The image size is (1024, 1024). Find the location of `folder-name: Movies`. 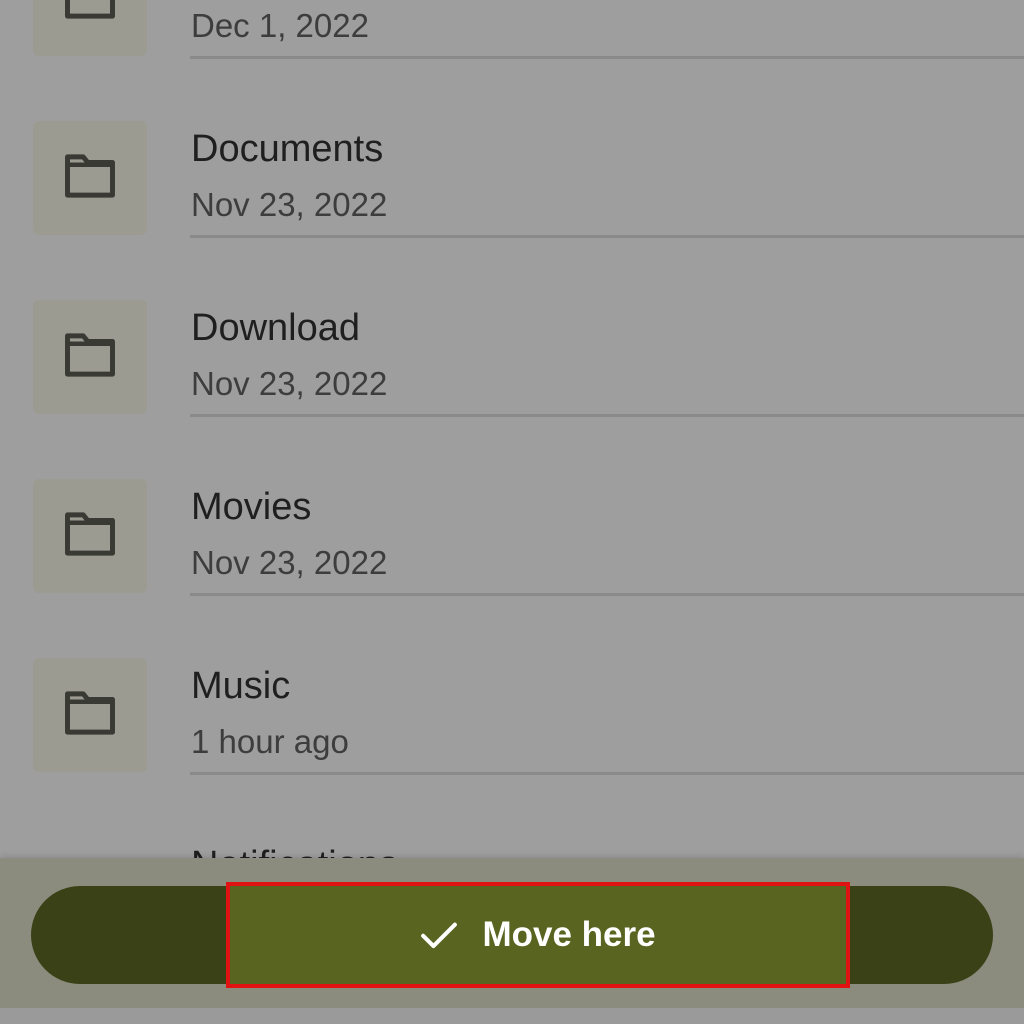

folder-name: Movies is located at coordinates (251, 507).